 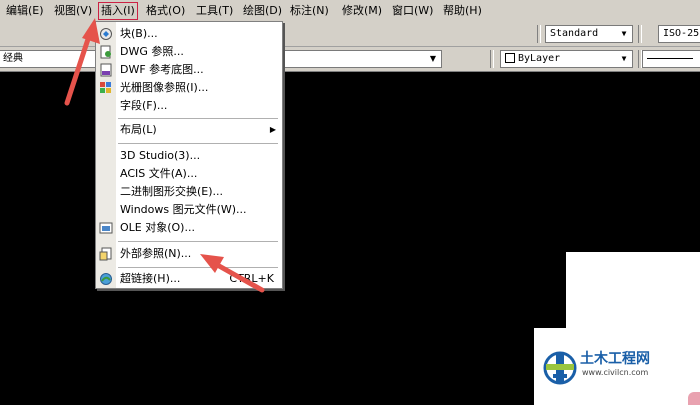 What do you see at coordinates (105, 254) in the screenshot?
I see `external-reference-icon` at bounding box center [105, 254].